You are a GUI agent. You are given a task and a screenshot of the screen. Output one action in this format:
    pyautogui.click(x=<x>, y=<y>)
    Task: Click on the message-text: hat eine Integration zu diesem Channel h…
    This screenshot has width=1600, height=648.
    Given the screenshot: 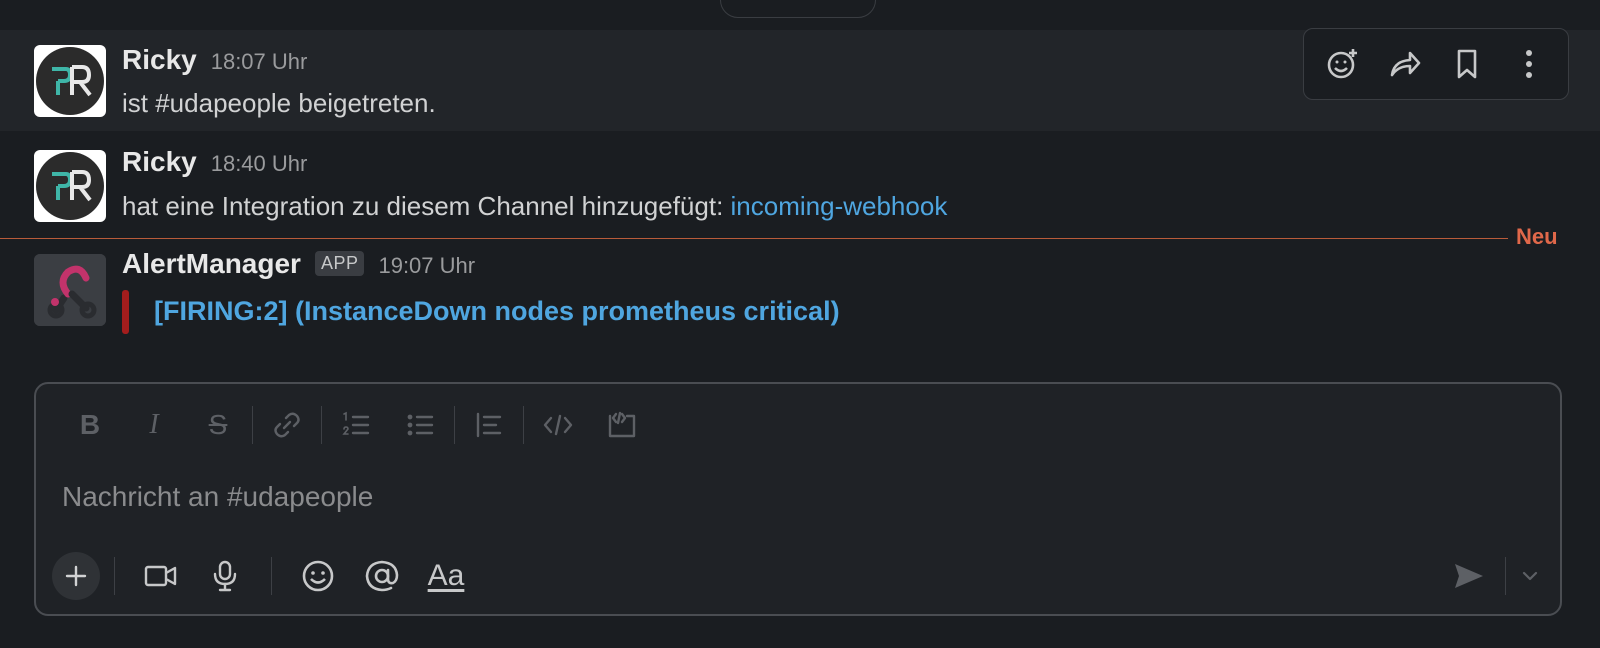 What is the action you would take?
    pyautogui.click(x=534, y=206)
    